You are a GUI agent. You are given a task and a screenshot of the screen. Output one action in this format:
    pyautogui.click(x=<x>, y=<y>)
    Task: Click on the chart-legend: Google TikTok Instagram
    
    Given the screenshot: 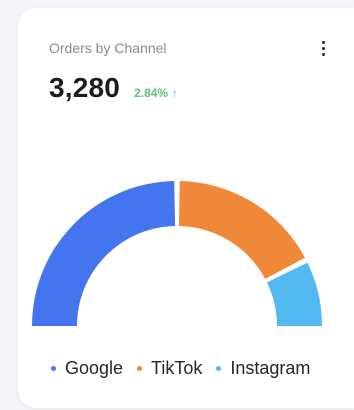 What is the action you would take?
    pyautogui.click(x=180, y=368)
    